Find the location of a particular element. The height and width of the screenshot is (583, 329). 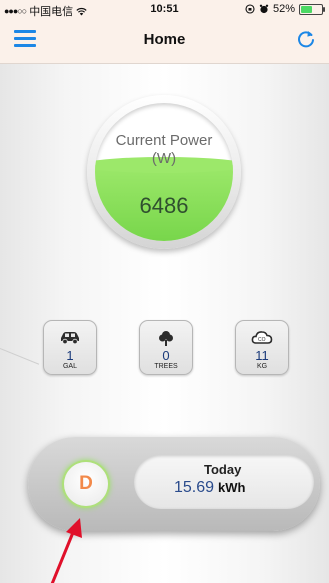

refresh-button is located at coordinates (306, 39).